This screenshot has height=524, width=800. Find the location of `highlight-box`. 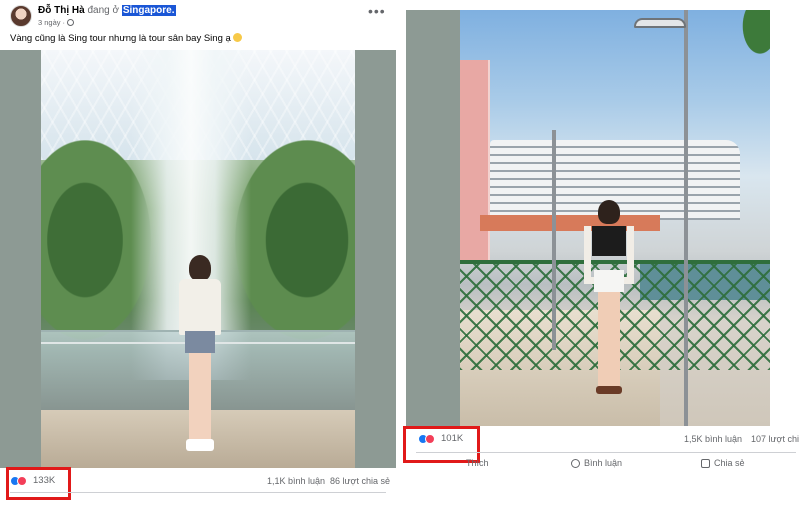

highlight-box is located at coordinates (38, 483).